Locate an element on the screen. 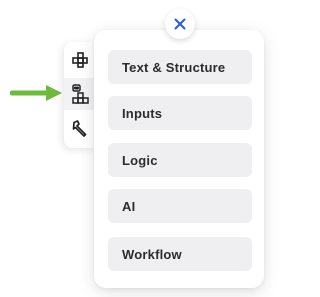 This screenshot has width=320, height=297. block-toolbar is located at coordinates (80, 95).